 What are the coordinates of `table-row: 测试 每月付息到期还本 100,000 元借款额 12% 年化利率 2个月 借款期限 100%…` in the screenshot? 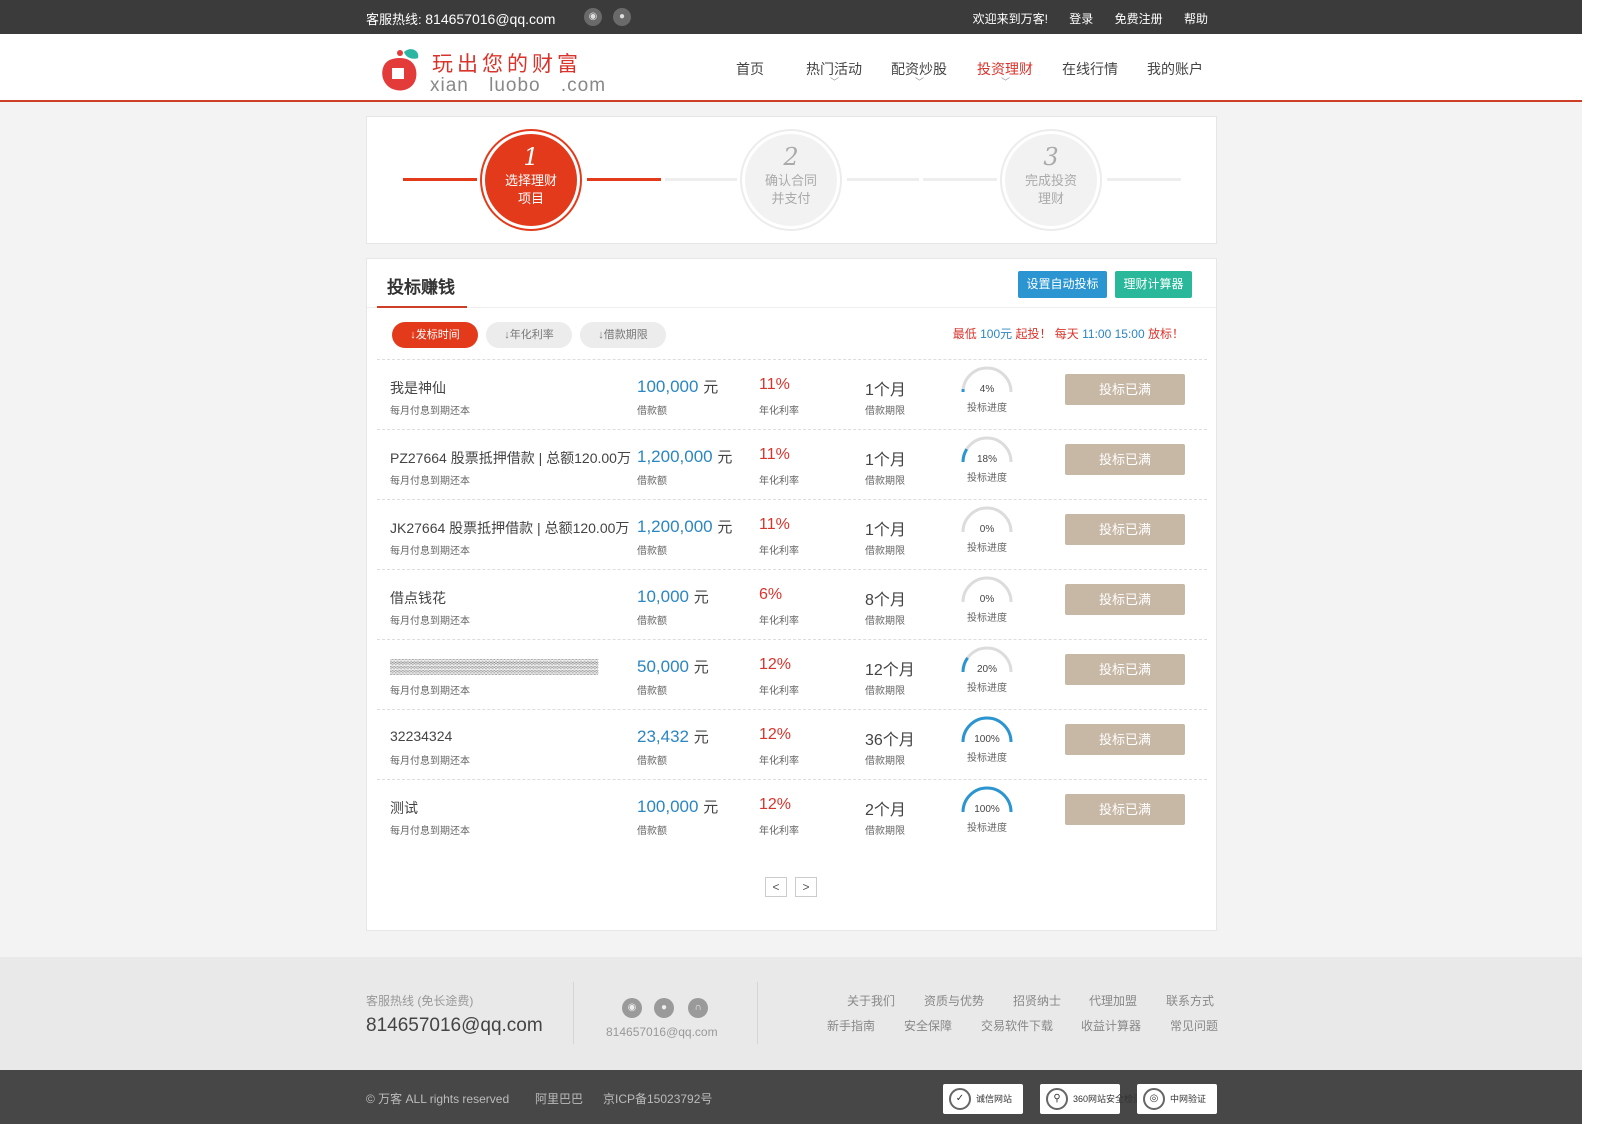 It's located at (792, 814).